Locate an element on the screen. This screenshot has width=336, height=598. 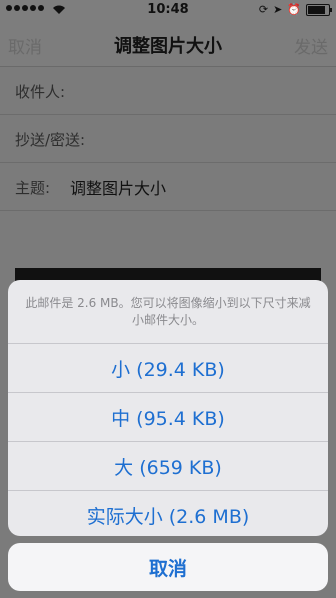
size-option-medium: 中 (95.4 KB) is located at coordinates (168, 416).